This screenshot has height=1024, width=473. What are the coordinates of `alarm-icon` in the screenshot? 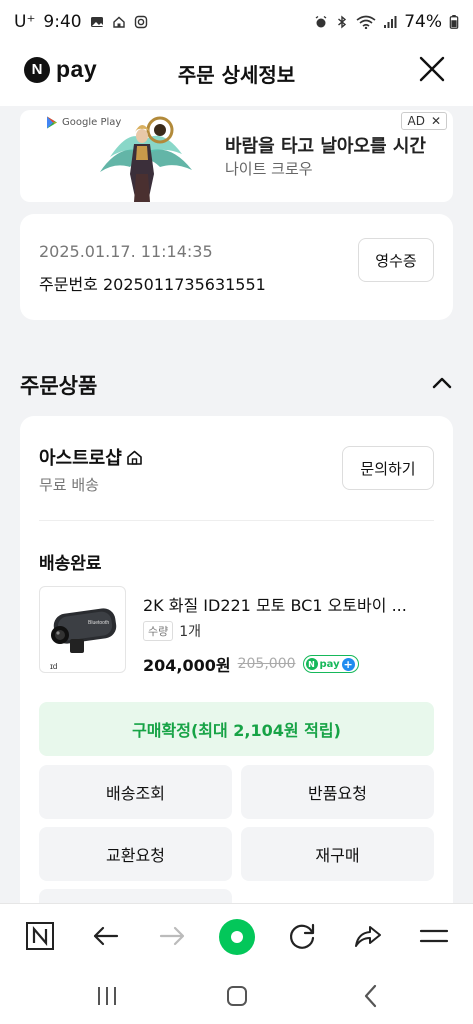 It's located at (321, 21).